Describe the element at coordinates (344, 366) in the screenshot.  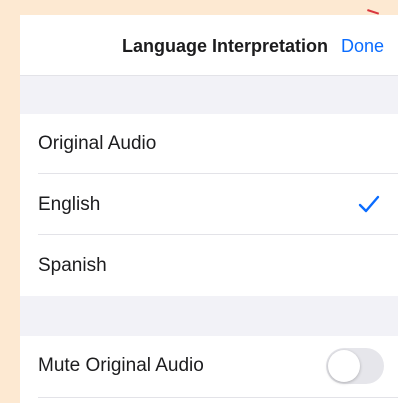
I see `toggle-knob` at that location.